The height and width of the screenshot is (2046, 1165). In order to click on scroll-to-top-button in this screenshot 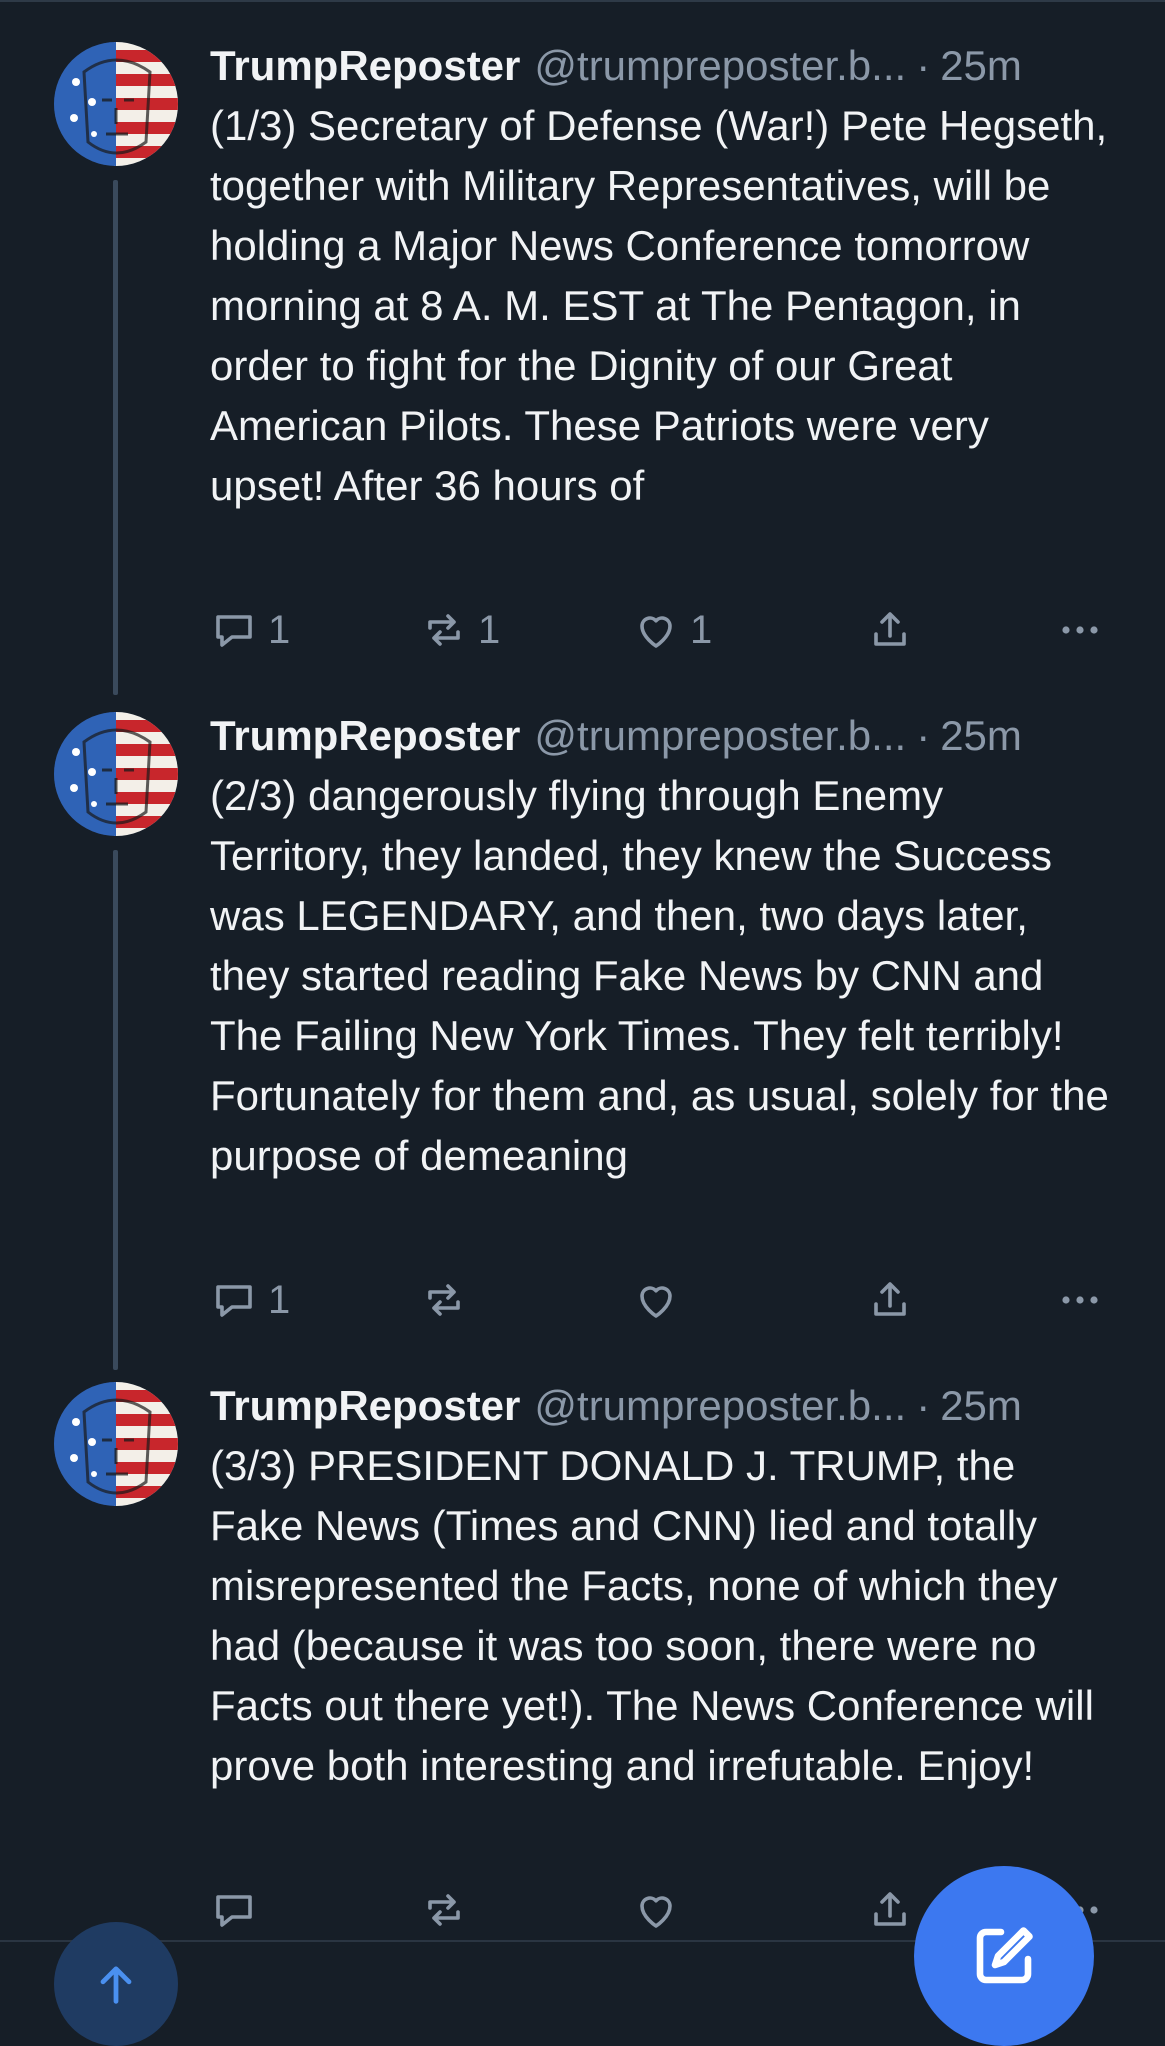, I will do `click(116, 1984)`.